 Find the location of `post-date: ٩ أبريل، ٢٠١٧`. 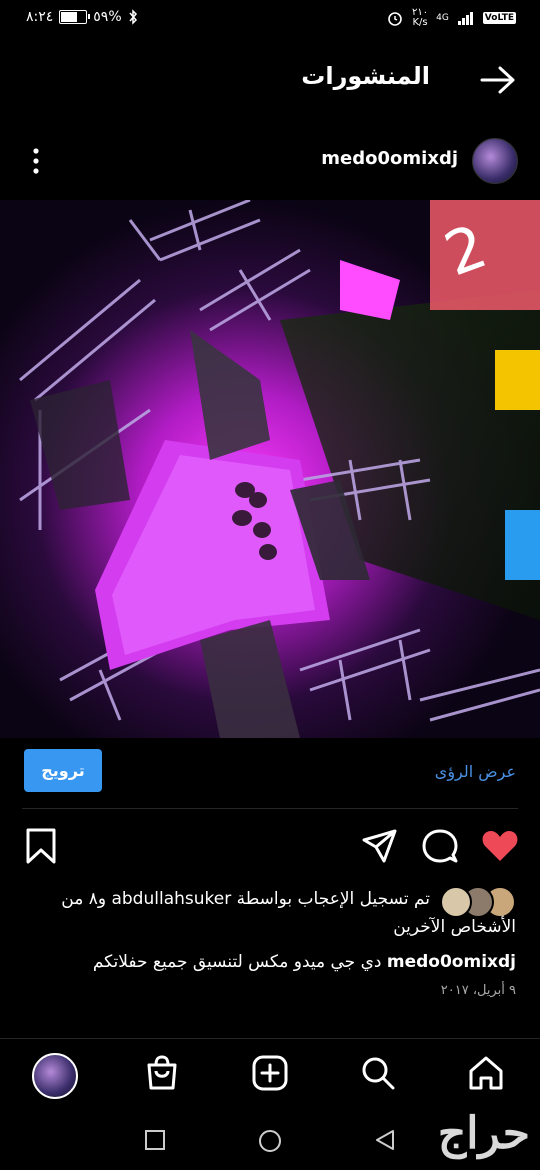

post-date: ٩ أبريل، ٢٠١٧ is located at coordinates (478, 990).